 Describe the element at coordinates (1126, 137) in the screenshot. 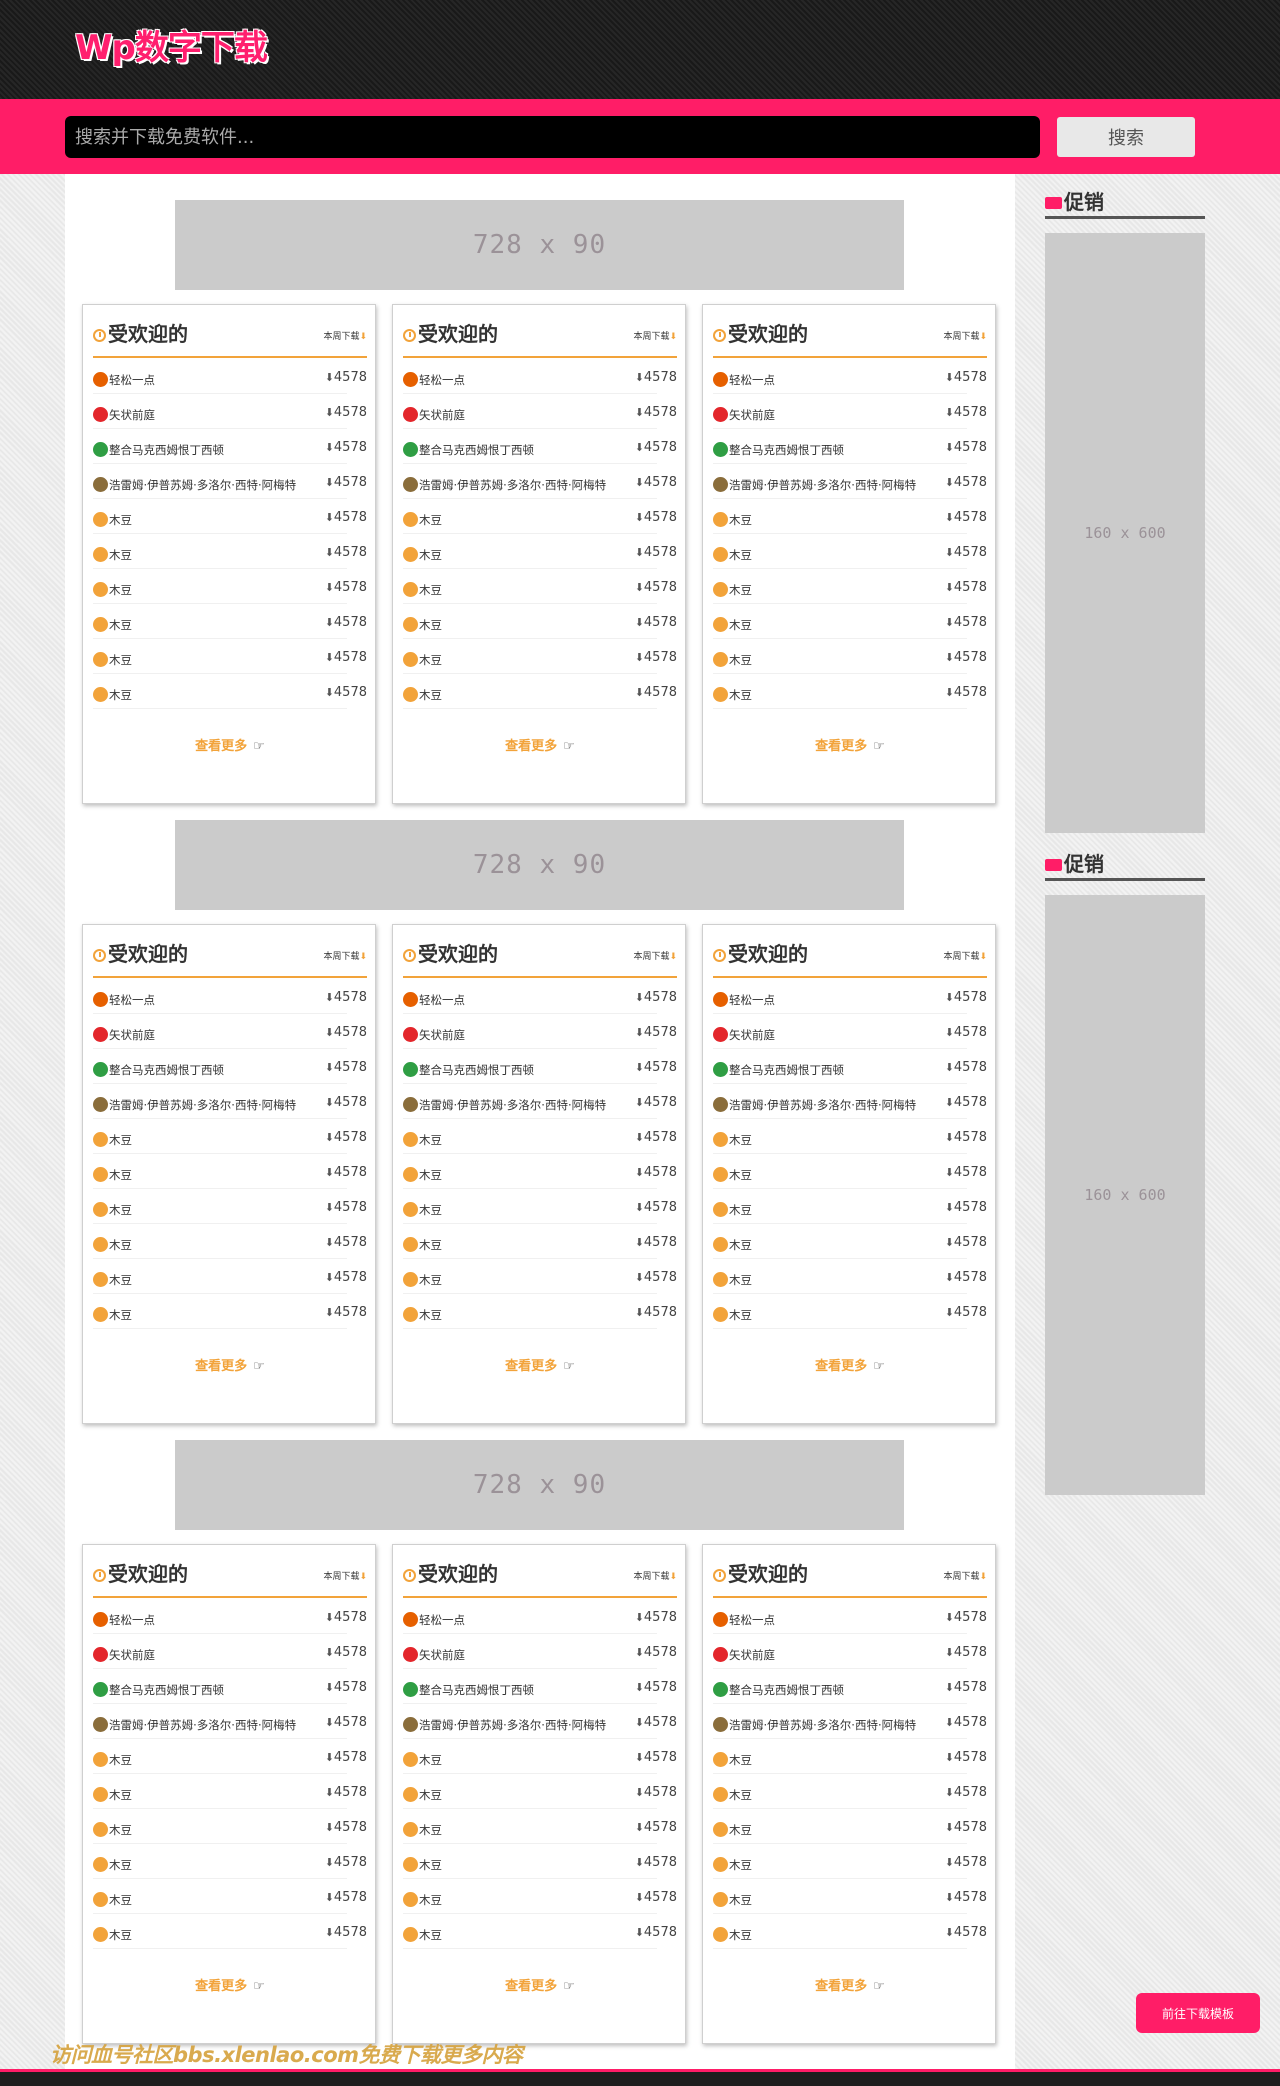

I see `search-button: 搜索` at that location.